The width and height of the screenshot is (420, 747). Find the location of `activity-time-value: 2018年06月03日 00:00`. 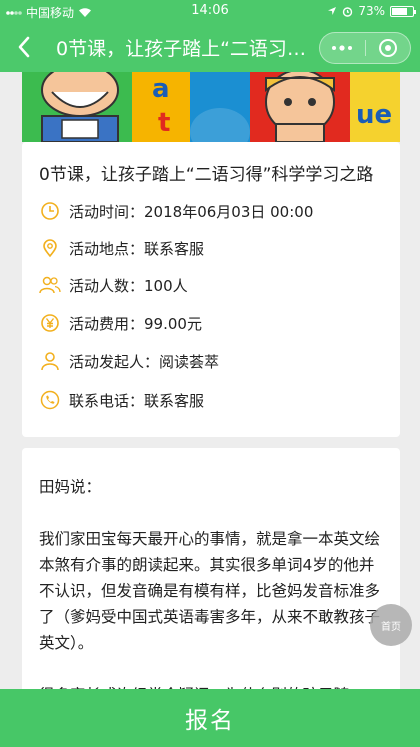

activity-time-value: 2018年06月03日 00:00 is located at coordinates (229, 211).